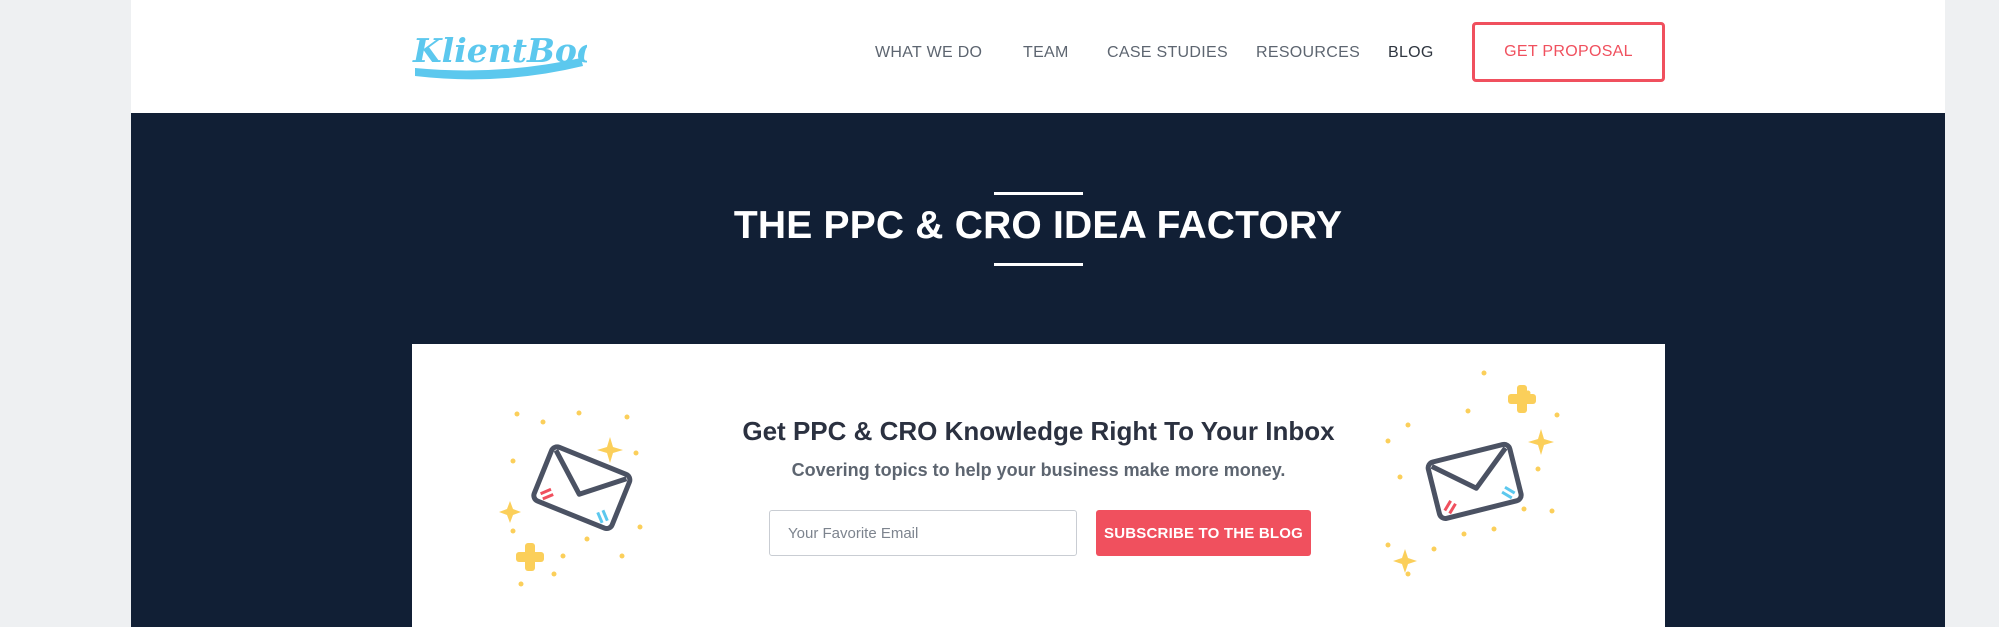 The width and height of the screenshot is (1999, 627). Describe the element at coordinates (1038, 225) in the screenshot. I see `hero-title: THE PPC & CRO IDEA FACTORY` at that location.